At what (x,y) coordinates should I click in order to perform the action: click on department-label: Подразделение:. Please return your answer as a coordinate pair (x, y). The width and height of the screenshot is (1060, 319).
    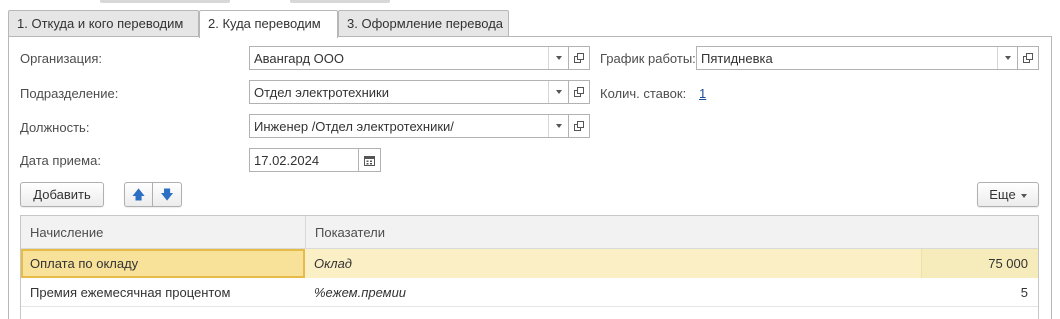
    Looking at the image, I should click on (69, 93).